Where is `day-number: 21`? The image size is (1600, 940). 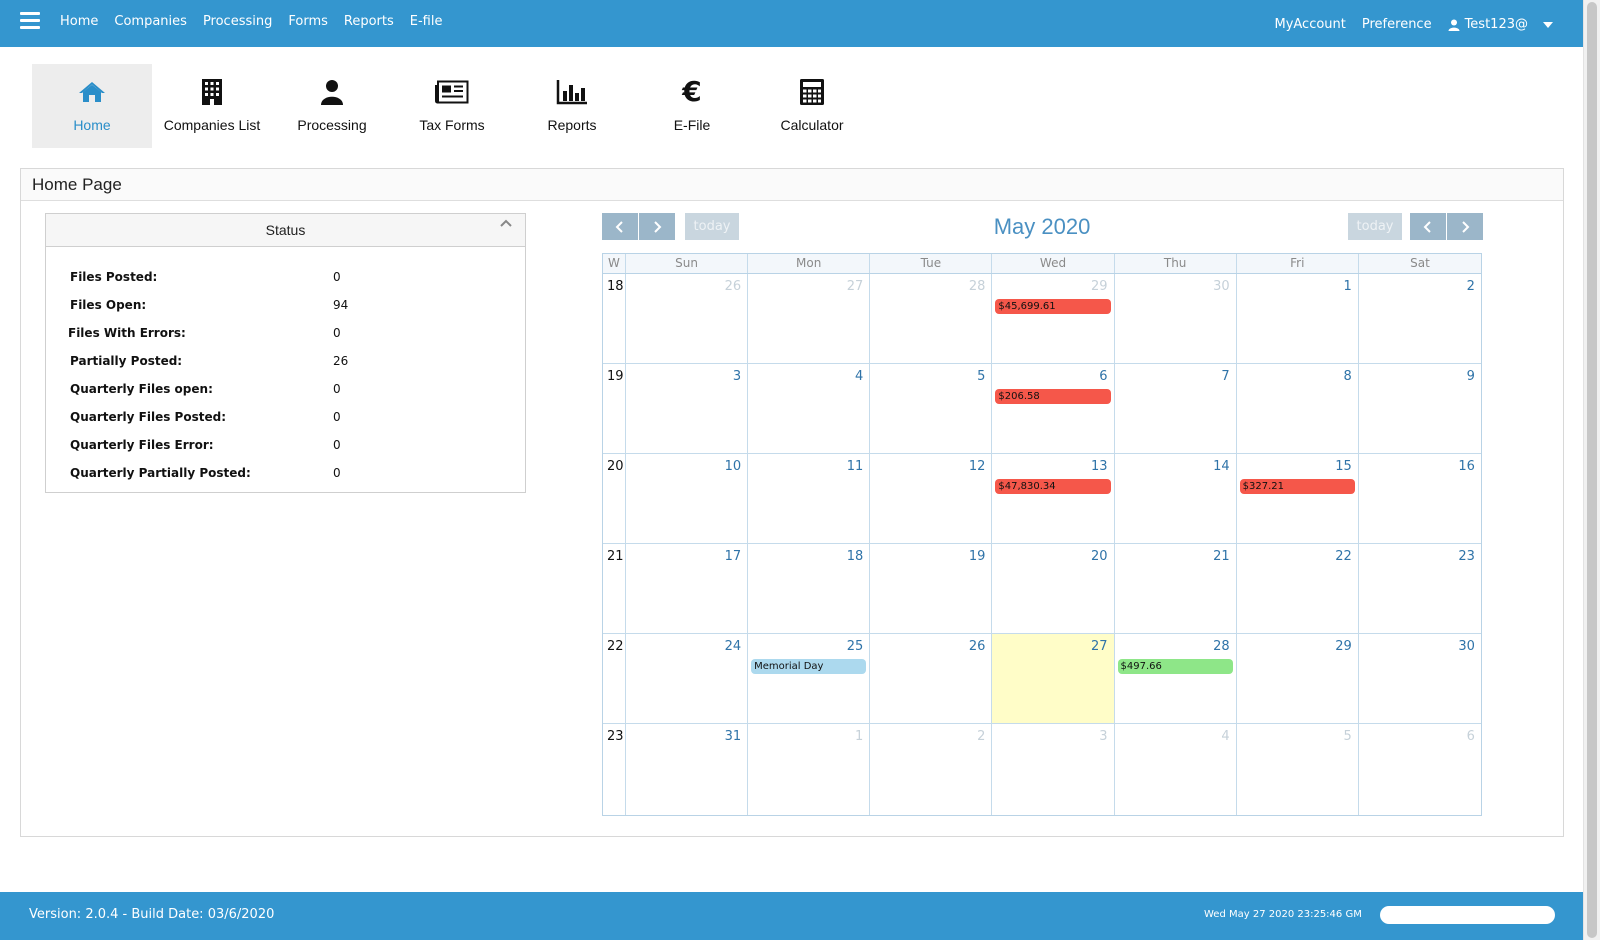
day-number: 21 is located at coordinates (1221, 556).